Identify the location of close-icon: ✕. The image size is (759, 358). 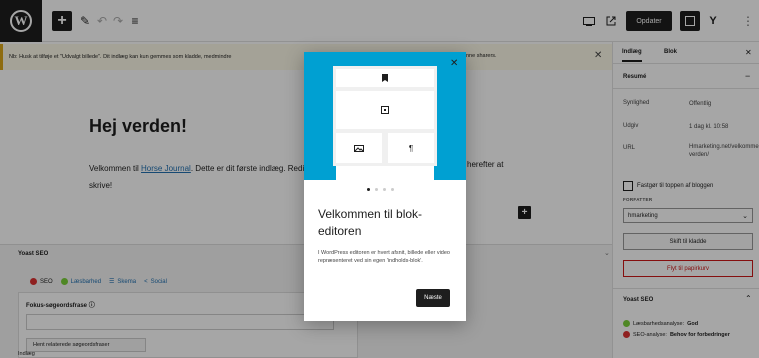
(454, 63).